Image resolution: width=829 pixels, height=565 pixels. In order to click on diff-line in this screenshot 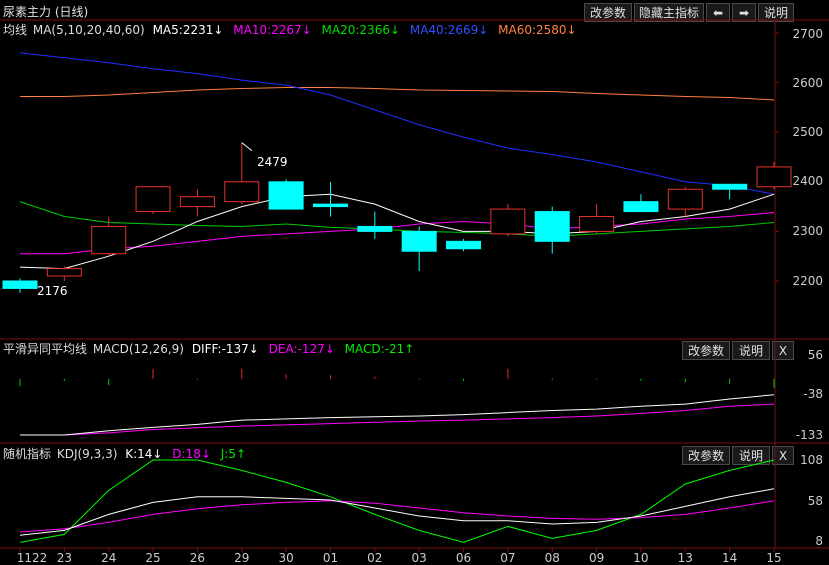, I will do `click(397, 415)`.